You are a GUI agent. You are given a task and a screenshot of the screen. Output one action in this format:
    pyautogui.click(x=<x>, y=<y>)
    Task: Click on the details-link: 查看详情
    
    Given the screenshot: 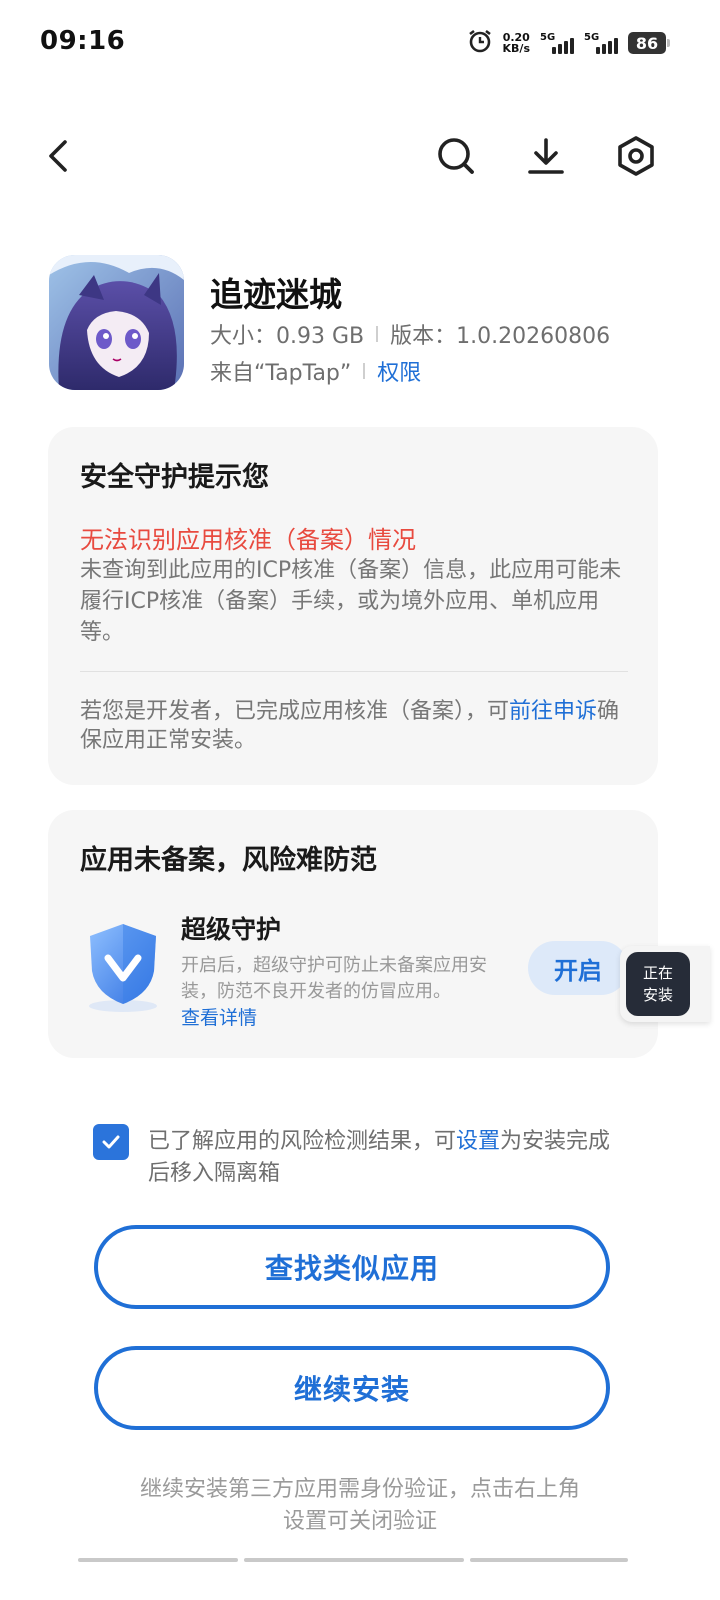 What is the action you would take?
    pyautogui.click(x=219, y=1016)
    